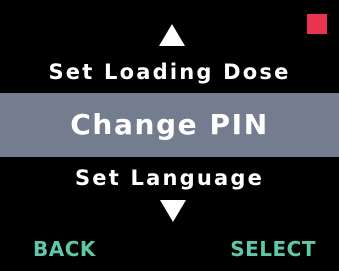 This screenshot has width=339, height=271. What do you see at coordinates (169, 72) in the screenshot?
I see `menu-item-set-loading-dose: Set Loading Dose` at bounding box center [169, 72].